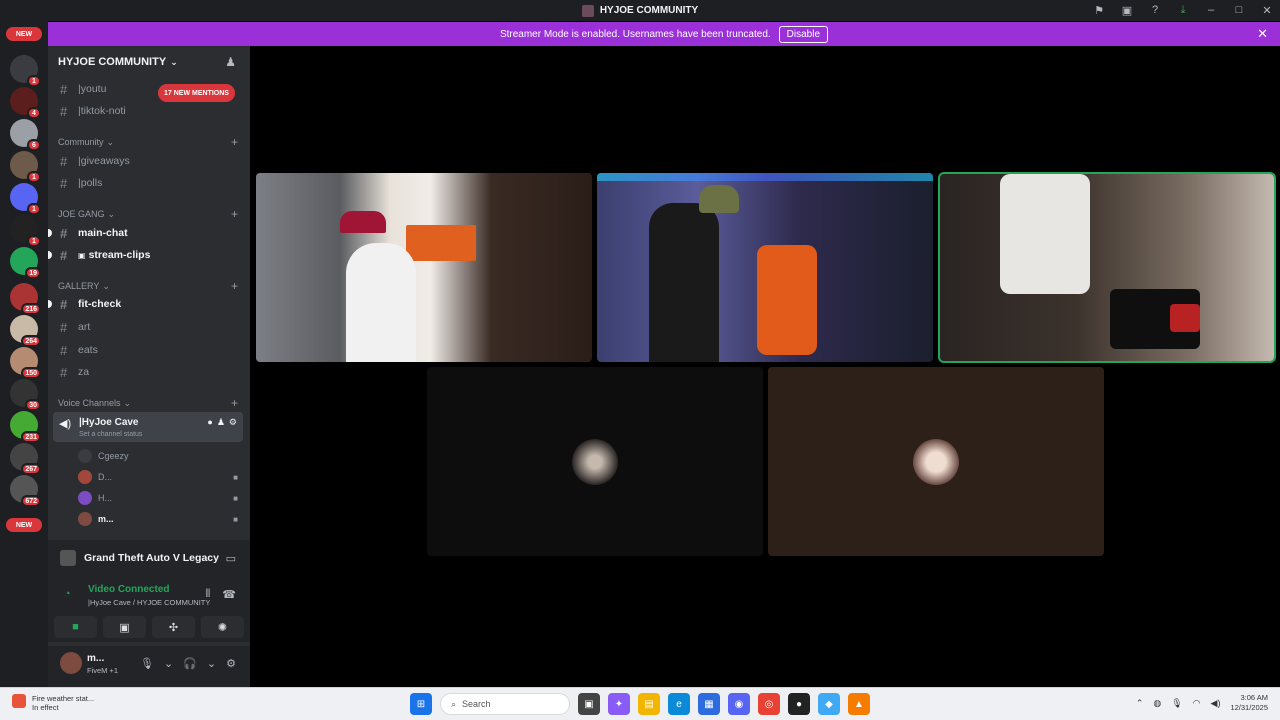 The height and width of the screenshot is (720, 1280). What do you see at coordinates (207, 594) in the screenshot?
I see `noise-suppression-icon: ⦀` at bounding box center [207, 594].